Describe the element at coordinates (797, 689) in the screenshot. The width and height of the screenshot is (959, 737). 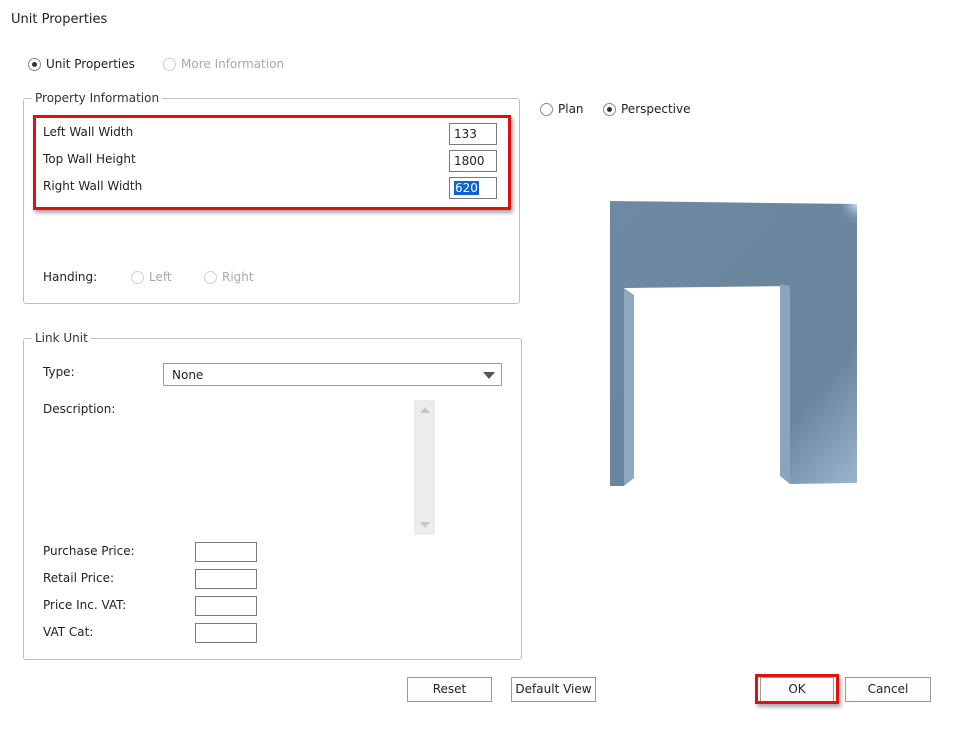
I see `ok-highlight-frame` at that location.